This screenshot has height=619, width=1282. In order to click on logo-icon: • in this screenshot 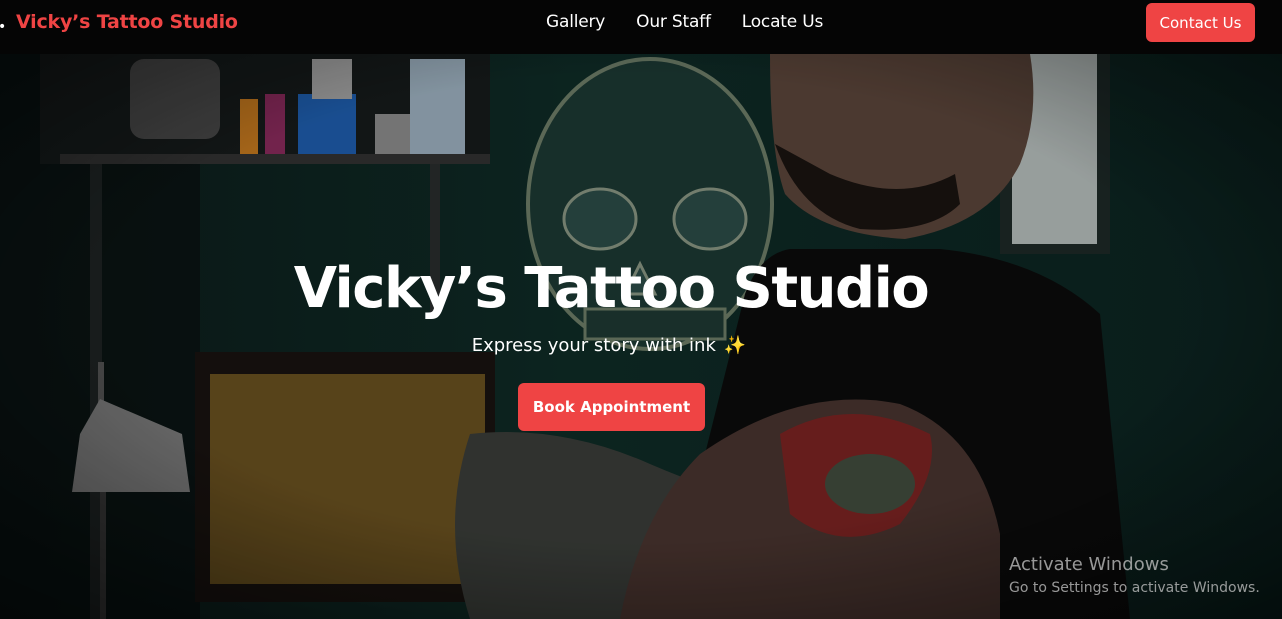, I will do `click(3, 27)`.